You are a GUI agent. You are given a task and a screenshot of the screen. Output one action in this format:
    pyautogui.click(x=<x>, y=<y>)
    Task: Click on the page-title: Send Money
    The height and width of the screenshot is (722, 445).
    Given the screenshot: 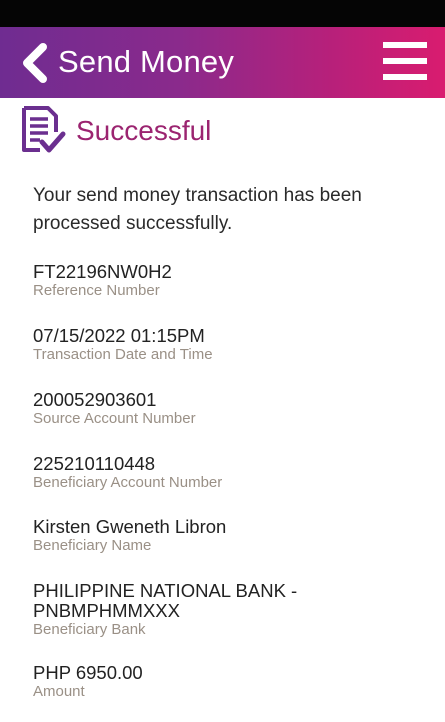 What is the action you would take?
    pyautogui.click(x=146, y=61)
    